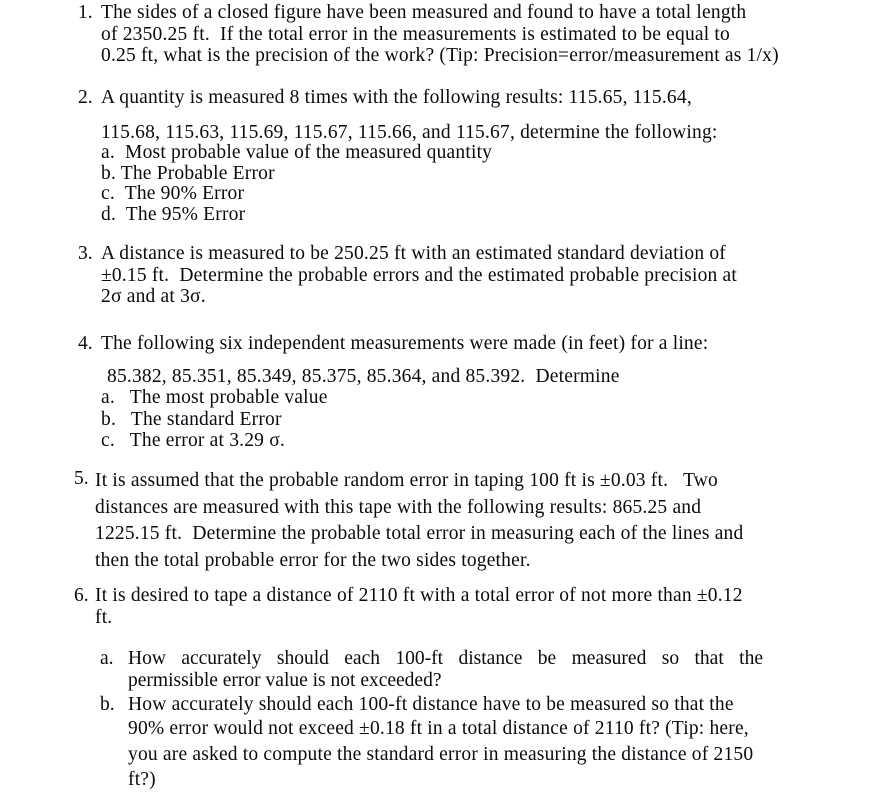  Describe the element at coordinates (193, 440) in the screenshot. I see `problem-4-subitem-c: c. The error at 3.29 σ.` at that location.